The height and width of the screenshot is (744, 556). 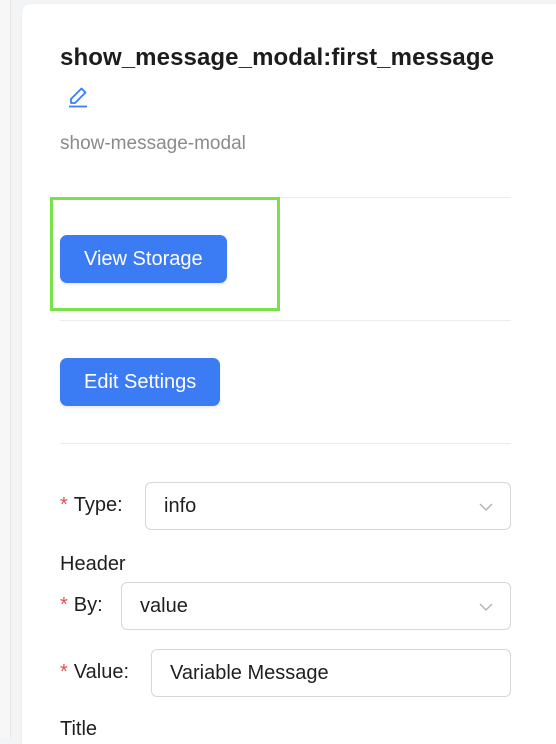 I want to click on edit-settings-button: Edit Settings, so click(x=140, y=382).